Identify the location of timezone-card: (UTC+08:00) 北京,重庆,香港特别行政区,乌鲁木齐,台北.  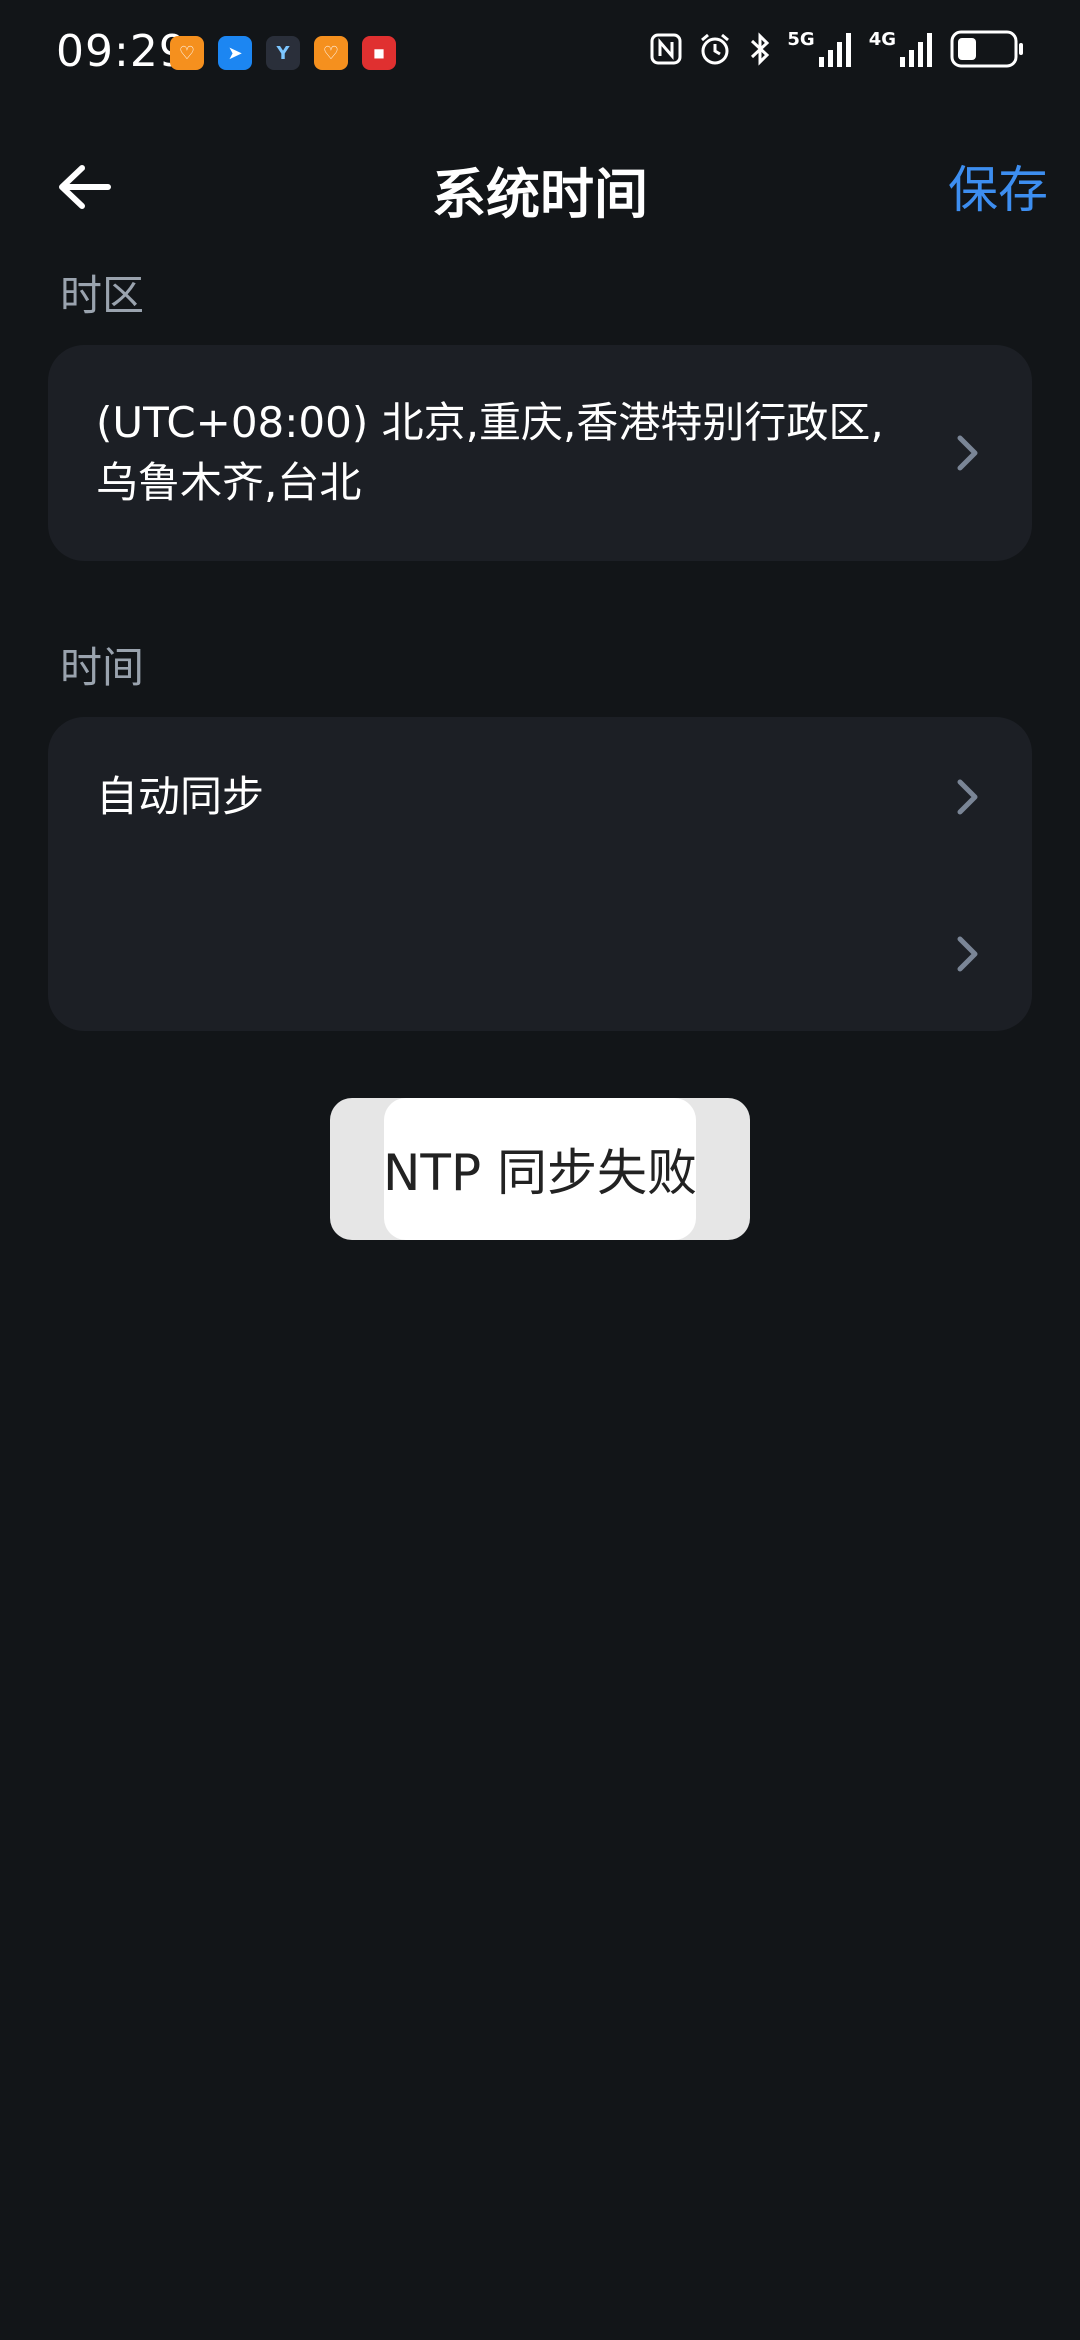
(540, 453).